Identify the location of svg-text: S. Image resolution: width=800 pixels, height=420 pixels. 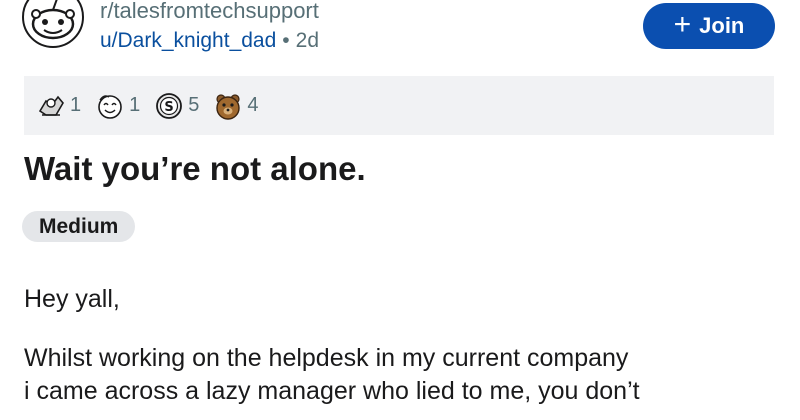
(169, 107).